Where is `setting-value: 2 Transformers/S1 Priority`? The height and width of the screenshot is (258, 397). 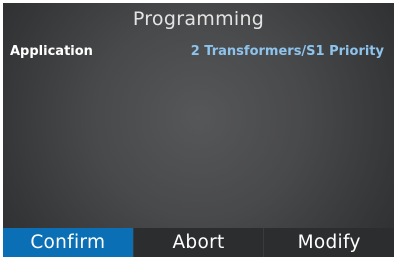
setting-value: 2 Transformers/S1 Priority is located at coordinates (287, 51).